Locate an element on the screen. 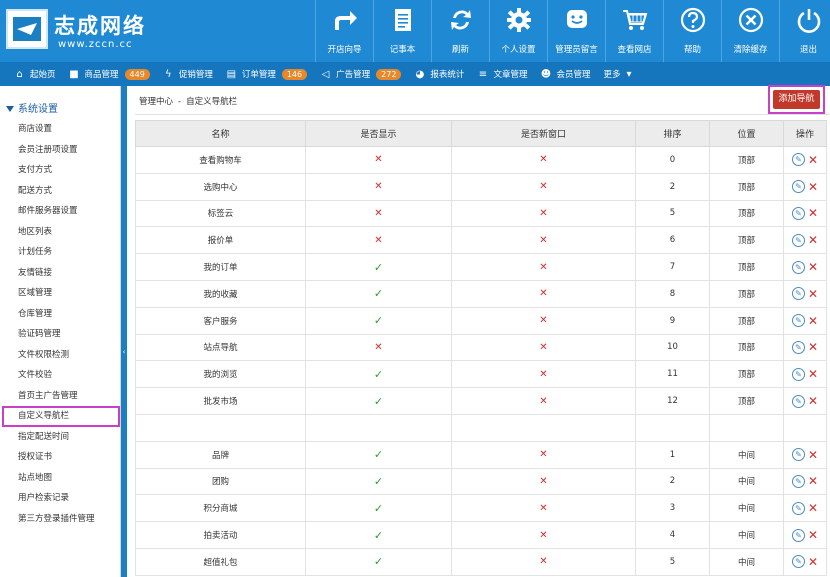 The width and height of the screenshot is (830, 577). tool-button-7: 清除缓存 is located at coordinates (750, 31).